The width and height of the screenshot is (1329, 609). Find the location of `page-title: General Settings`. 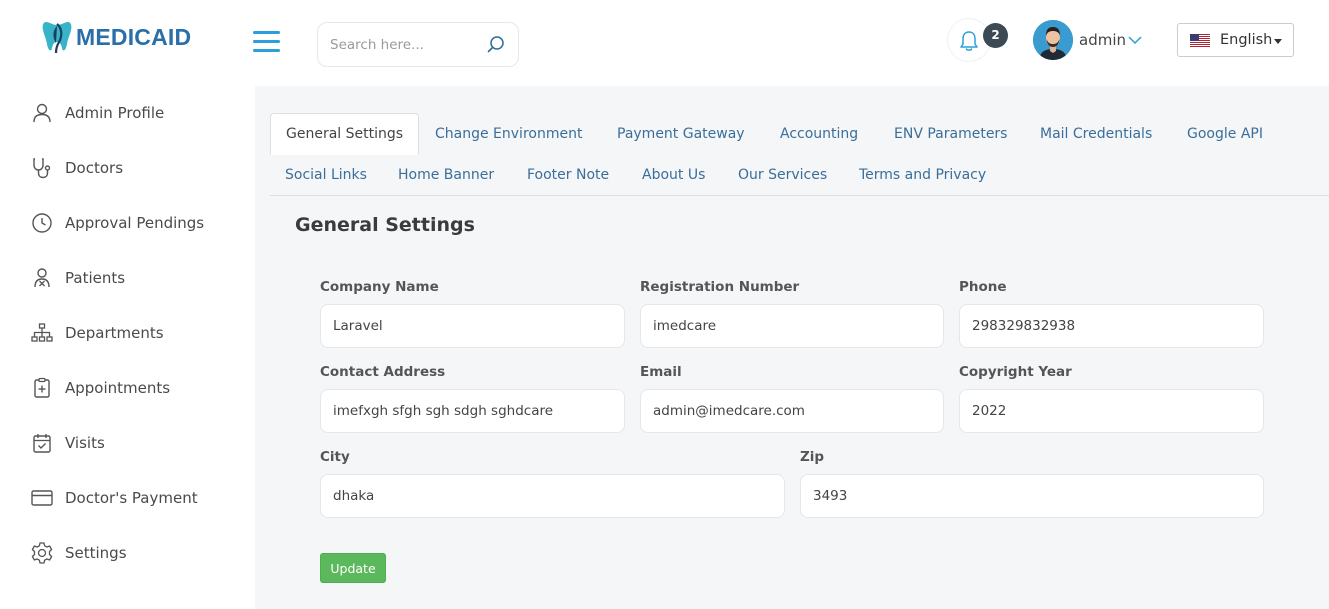

page-title: General Settings is located at coordinates (385, 225).